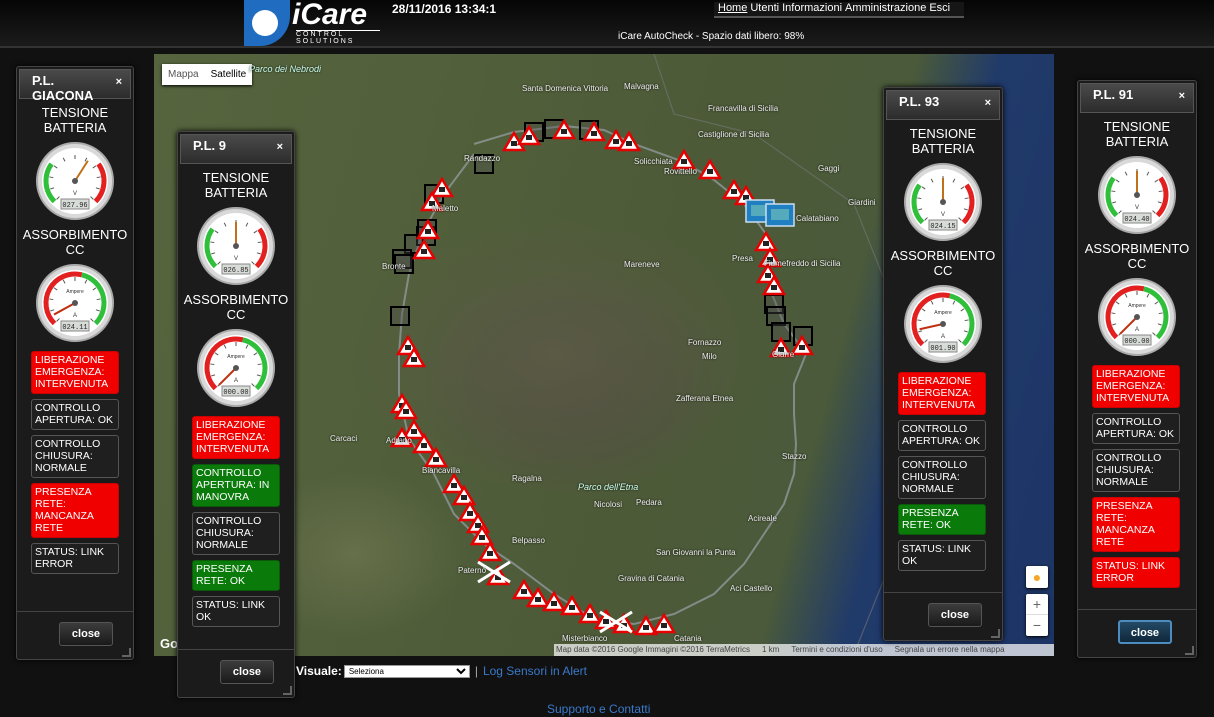 This screenshot has height=717, width=1214. Describe the element at coordinates (751, 588) in the screenshot. I see `map-label: Aci Castello` at that location.